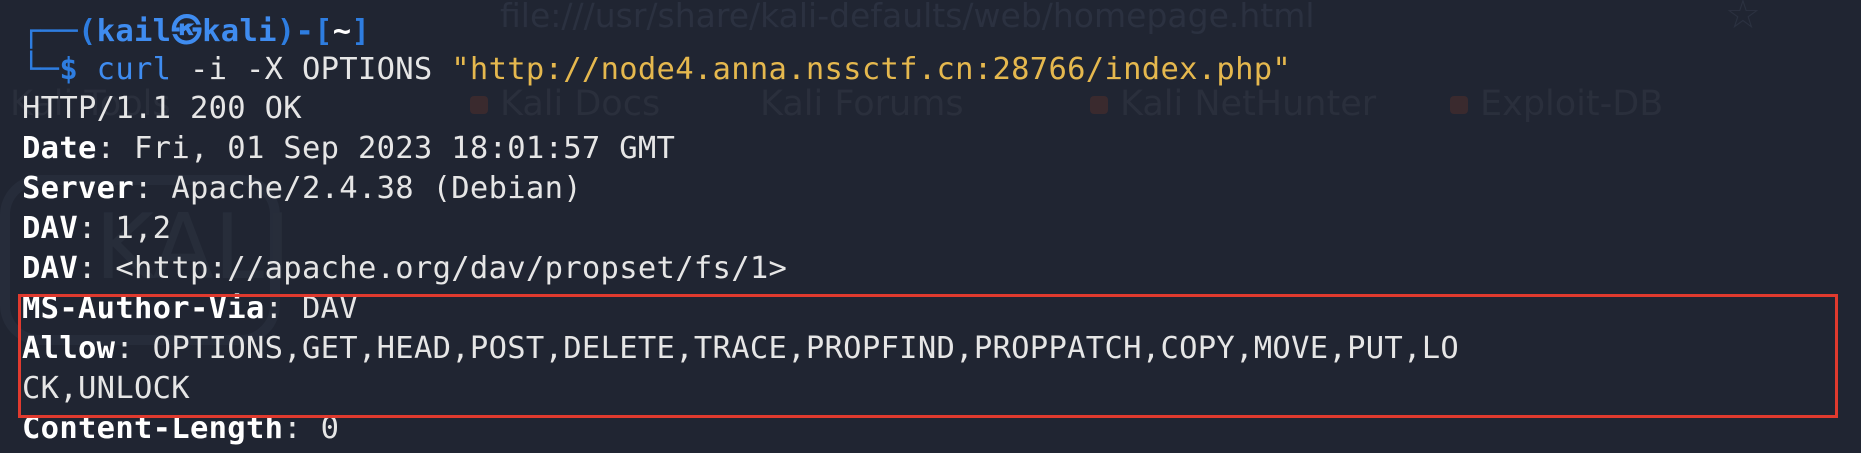 Image resolution: width=1861 pixels, height=453 pixels. I want to click on prompt-frame-top: ┌──(, so click(59, 31).